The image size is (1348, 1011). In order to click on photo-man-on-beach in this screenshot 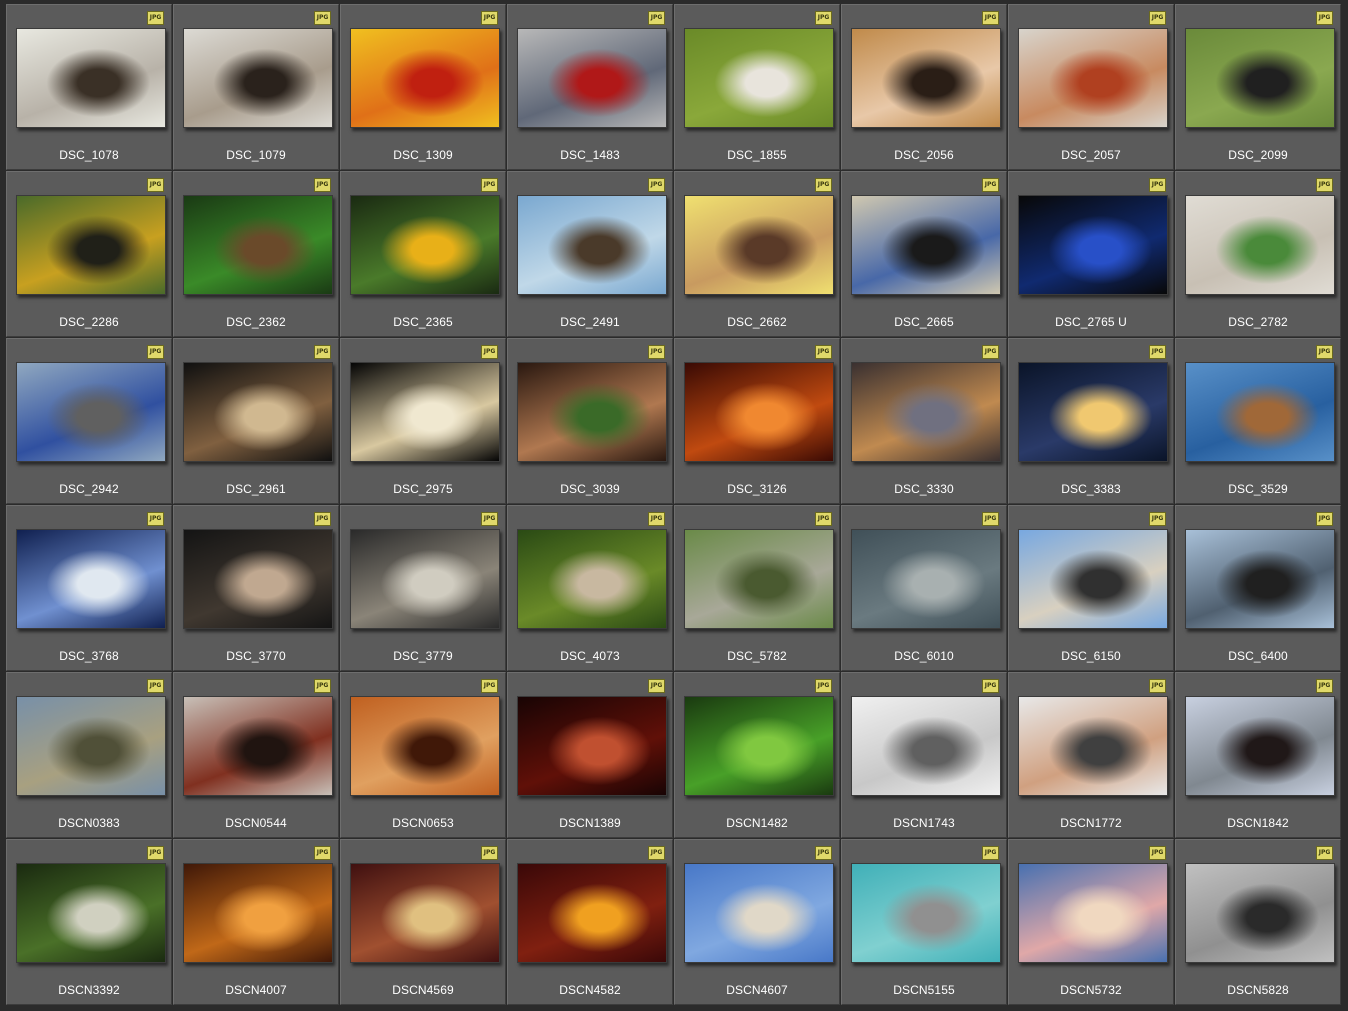, I will do `click(1093, 579)`.